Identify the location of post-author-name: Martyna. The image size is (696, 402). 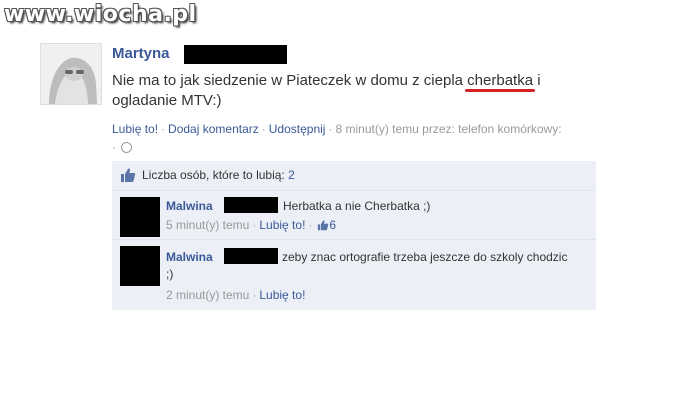
(141, 53).